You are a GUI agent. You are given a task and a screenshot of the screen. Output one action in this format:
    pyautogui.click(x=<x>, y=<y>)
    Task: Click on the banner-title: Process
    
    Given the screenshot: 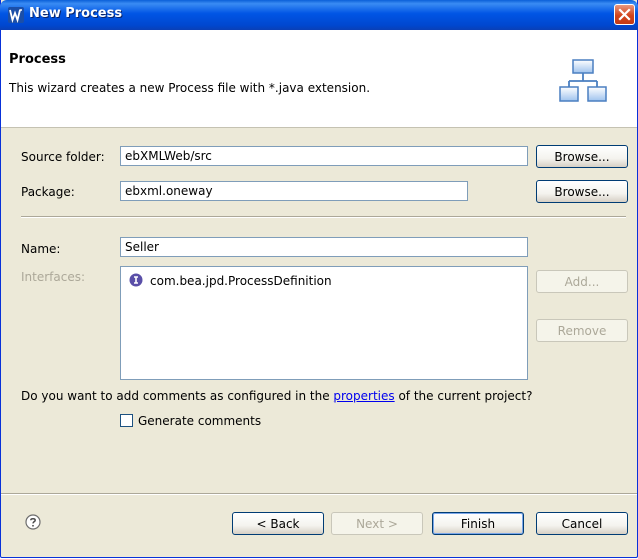 What is the action you would take?
    pyautogui.click(x=37, y=59)
    